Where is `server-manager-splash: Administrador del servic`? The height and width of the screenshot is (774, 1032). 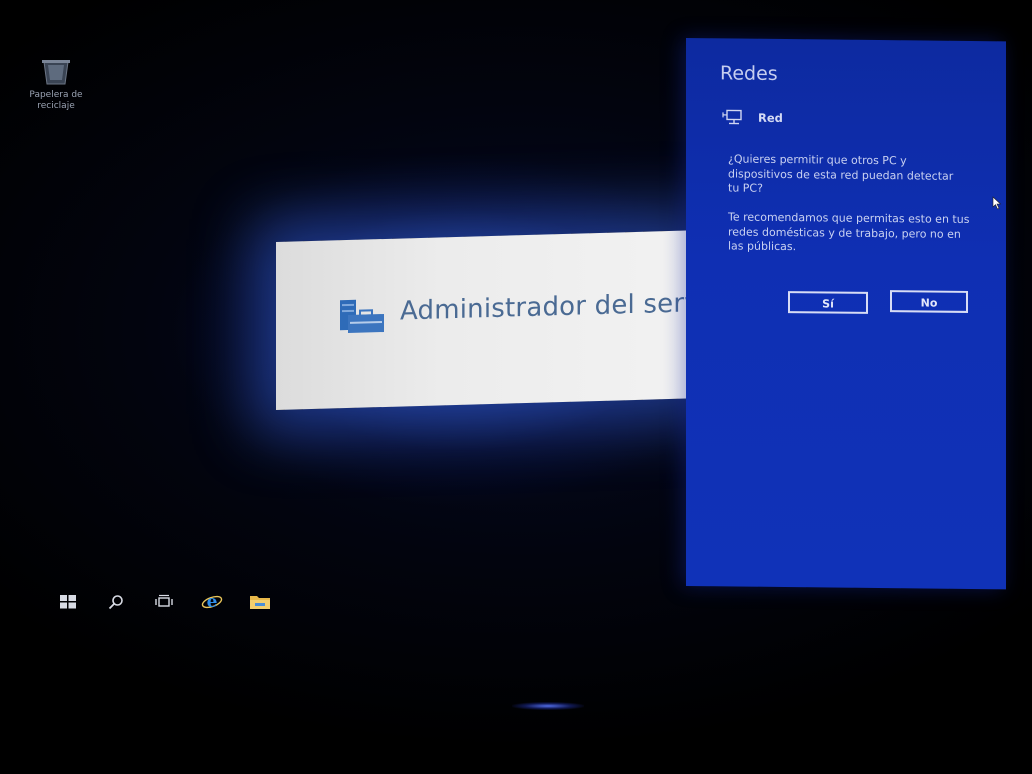 server-manager-splash: Administrador del servic is located at coordinates (483, 320).